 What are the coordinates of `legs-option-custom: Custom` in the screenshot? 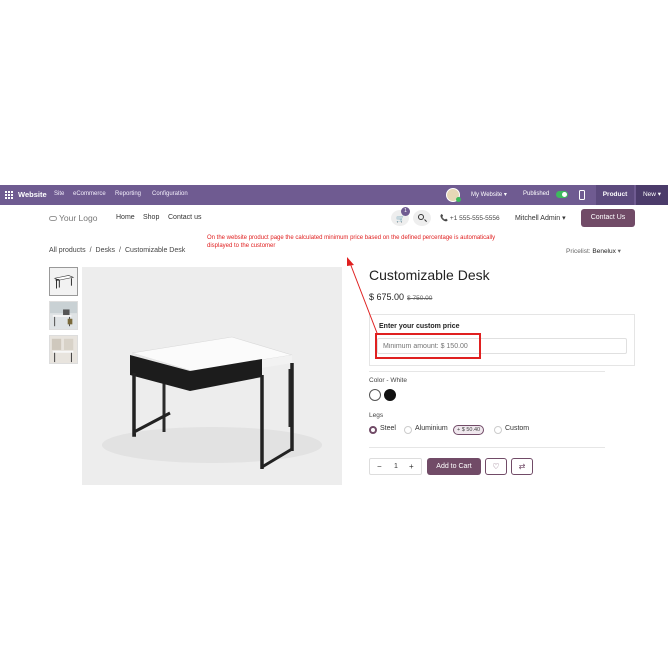 It's located at (517, 428).